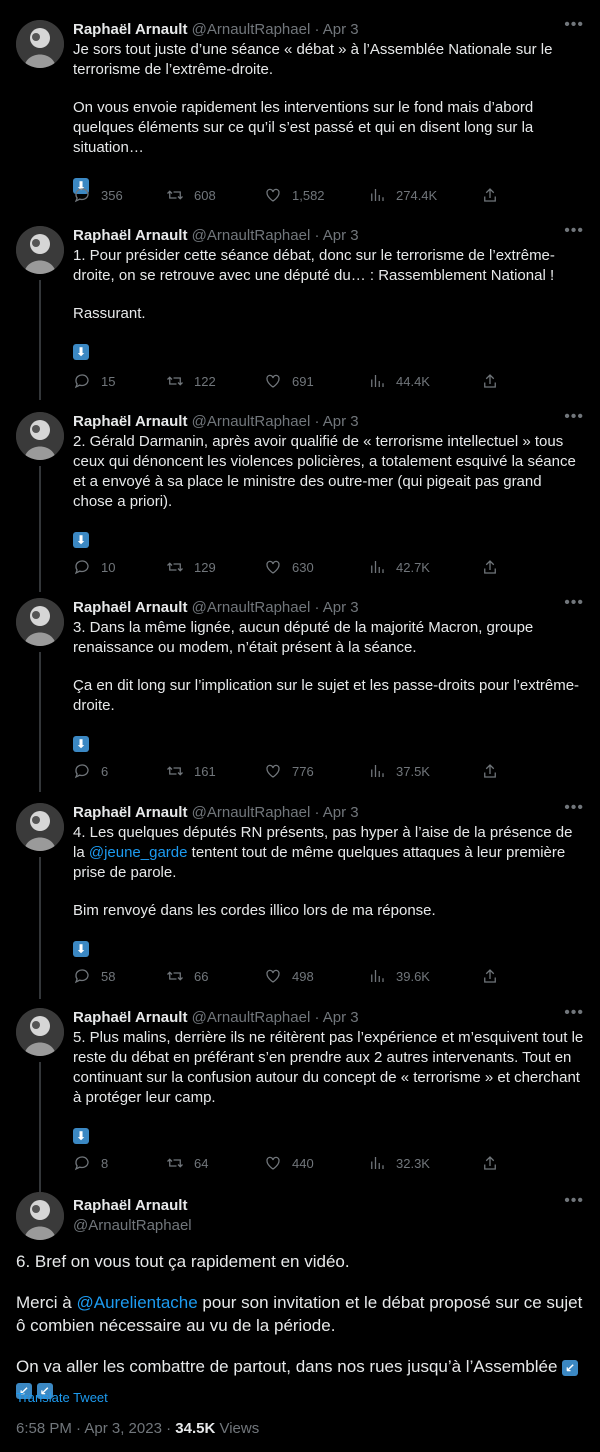  What do you see at coordinates (328, 772) in the screenshot?
I see `tweet-actions: 6 161 776 37.5K` at bounding box center [328, 772].